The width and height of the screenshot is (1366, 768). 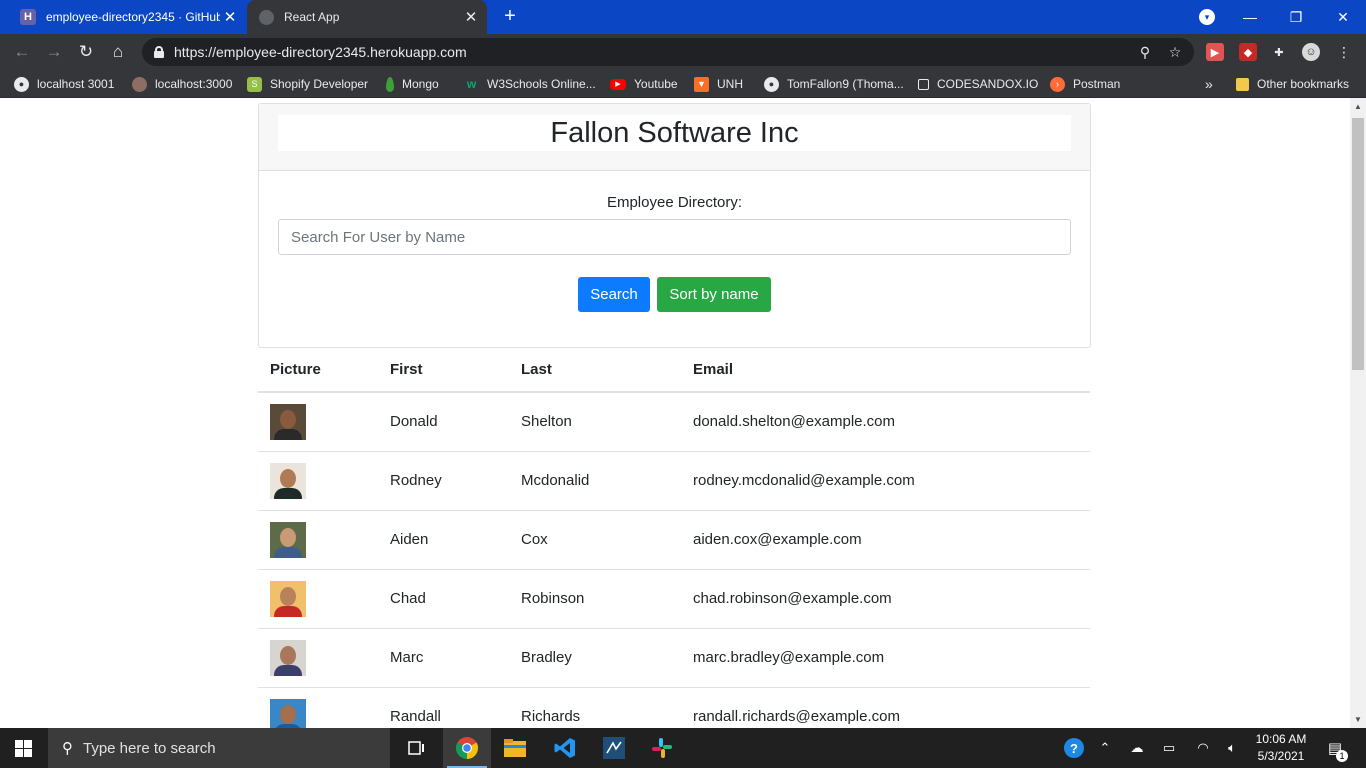 What do you see at coordinates (1281, 756) in the screenshot?
I see `clock-date: 5/3/2021` at bounding box center [1281, 756].